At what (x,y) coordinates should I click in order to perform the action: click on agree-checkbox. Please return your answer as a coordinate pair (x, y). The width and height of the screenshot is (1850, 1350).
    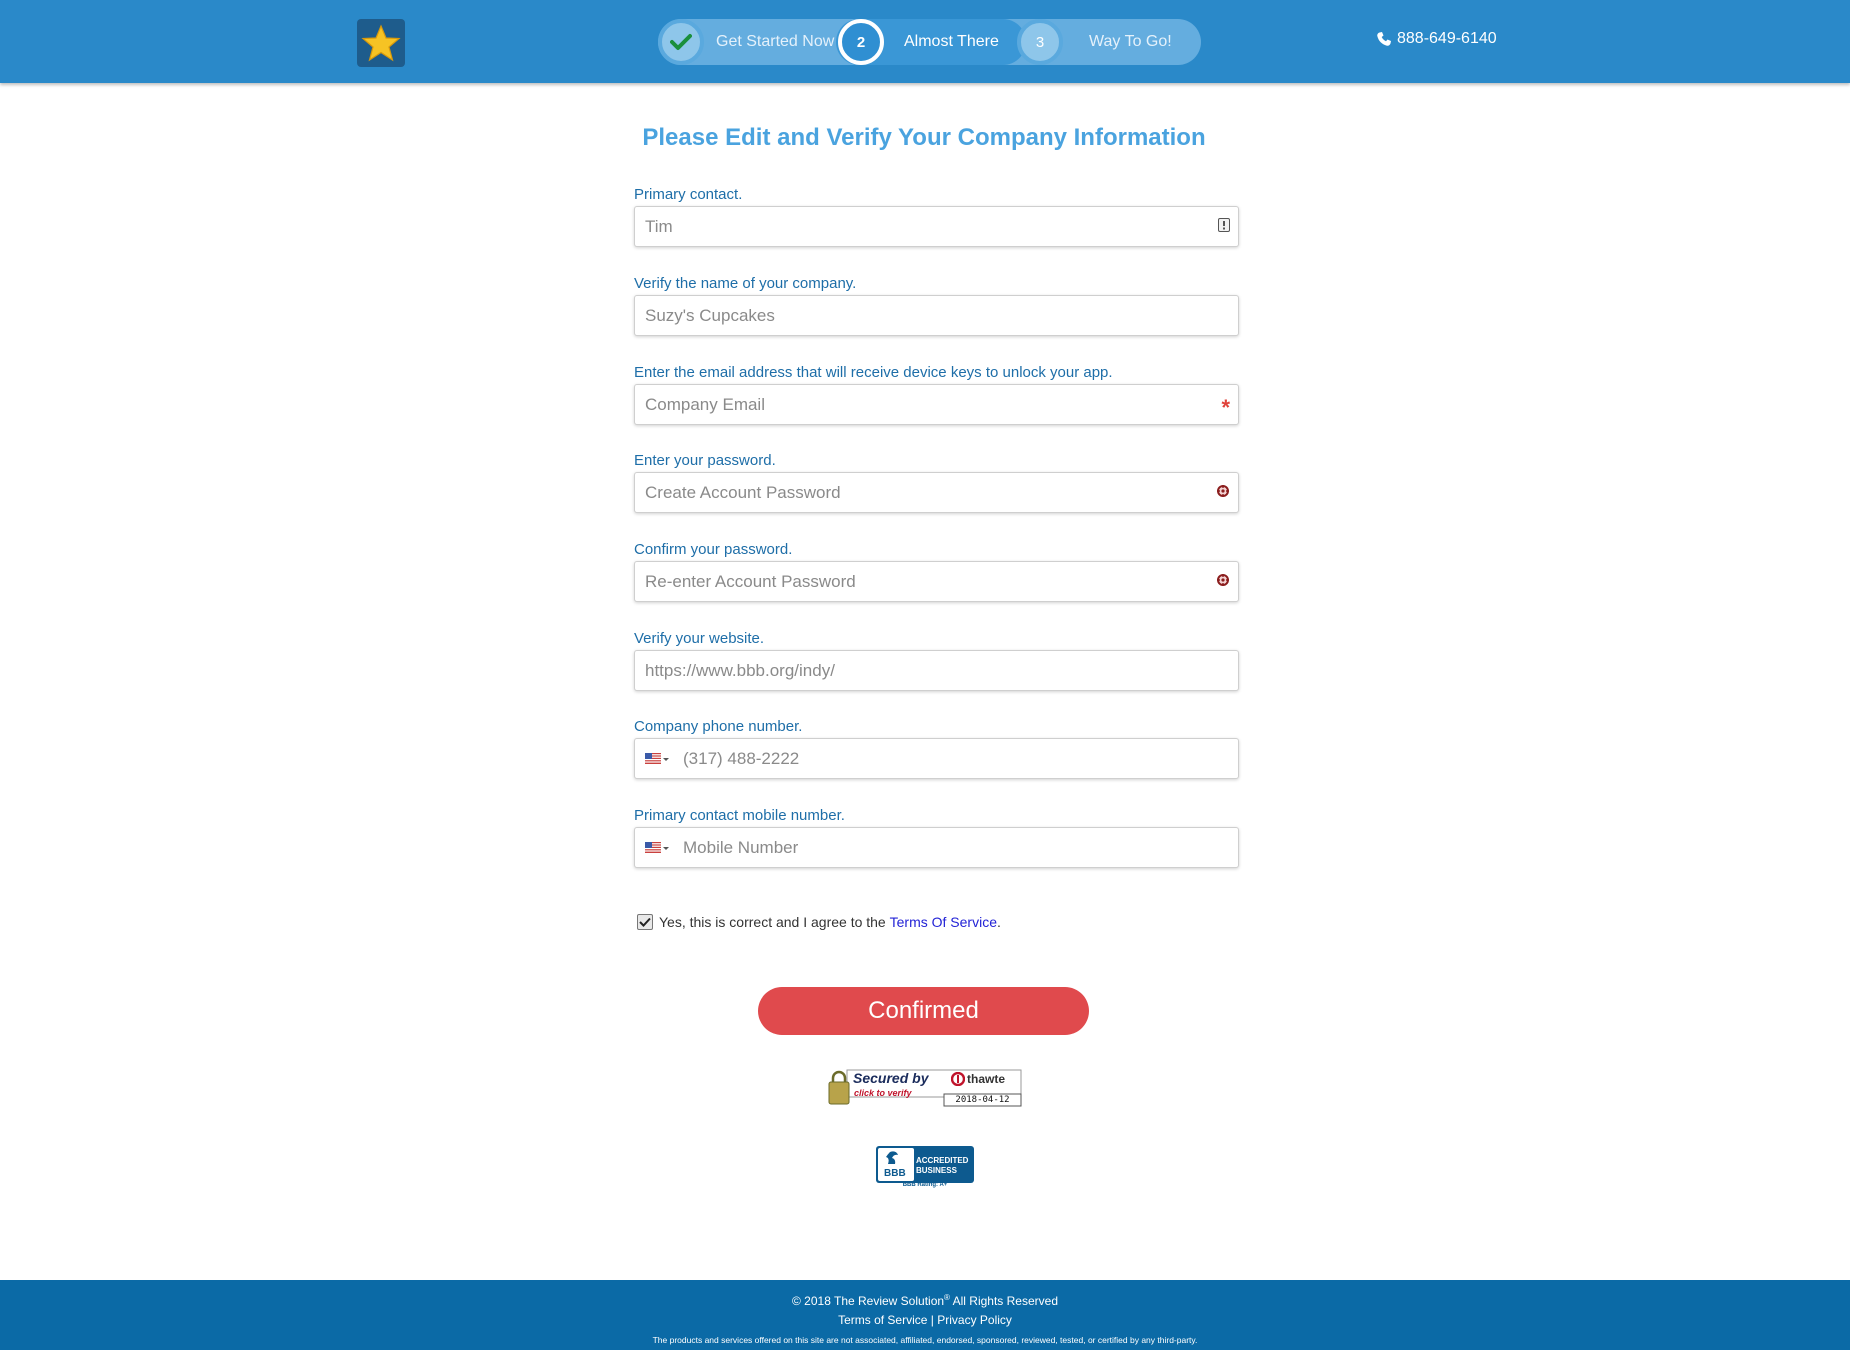
    Looking at the image, I should click on (645, 922).